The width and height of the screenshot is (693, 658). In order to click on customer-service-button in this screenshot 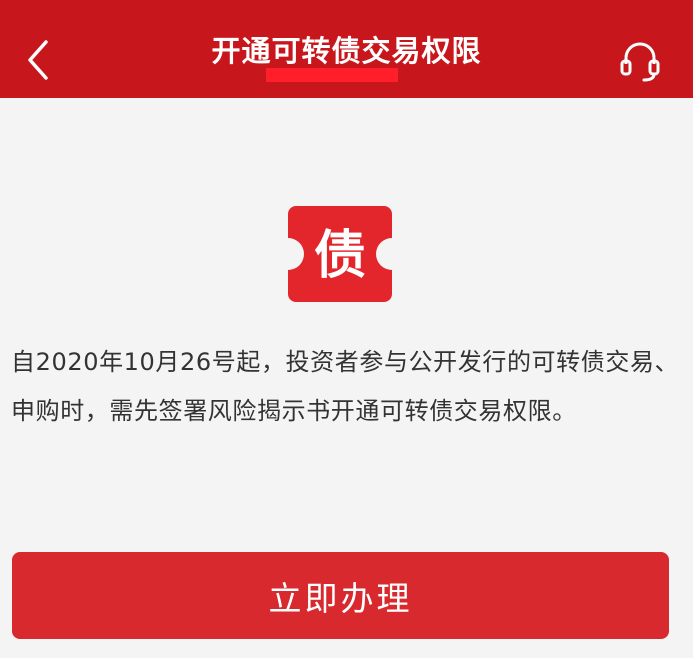, I will do `click(640, 62)`.